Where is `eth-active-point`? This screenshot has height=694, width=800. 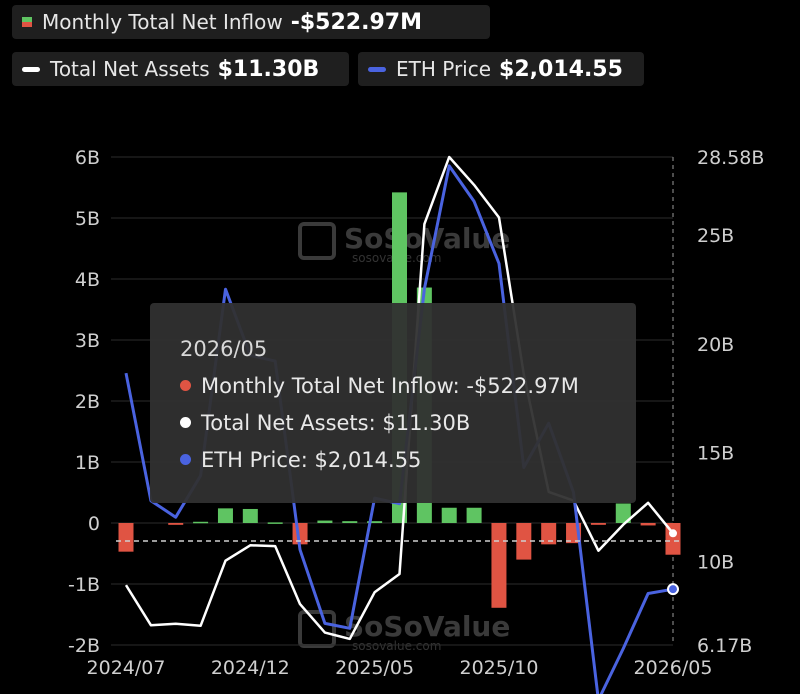
eth-active-point is located at coordinates (673, 589).